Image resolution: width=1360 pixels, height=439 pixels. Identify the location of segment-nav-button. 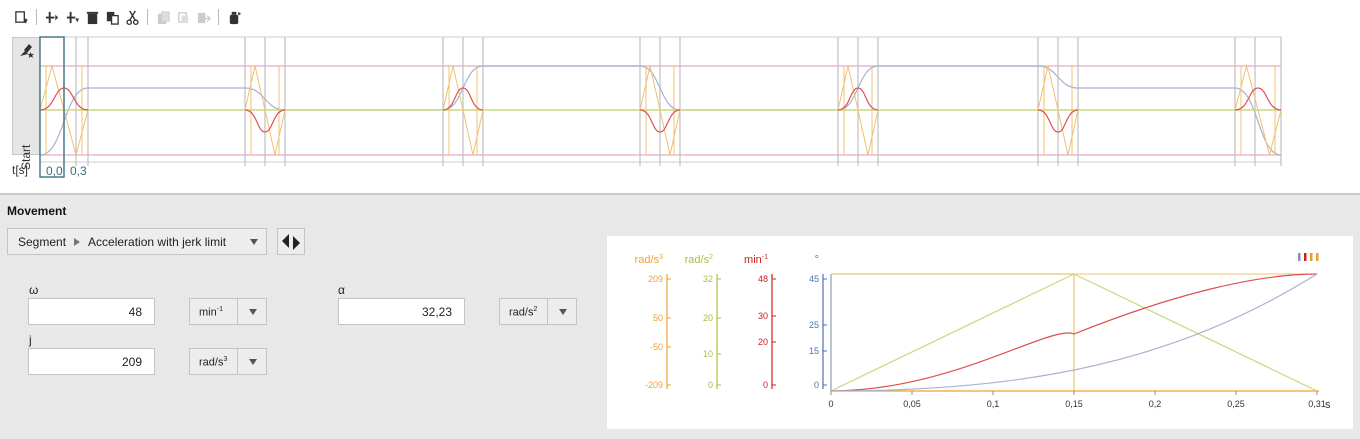
(291, 241).